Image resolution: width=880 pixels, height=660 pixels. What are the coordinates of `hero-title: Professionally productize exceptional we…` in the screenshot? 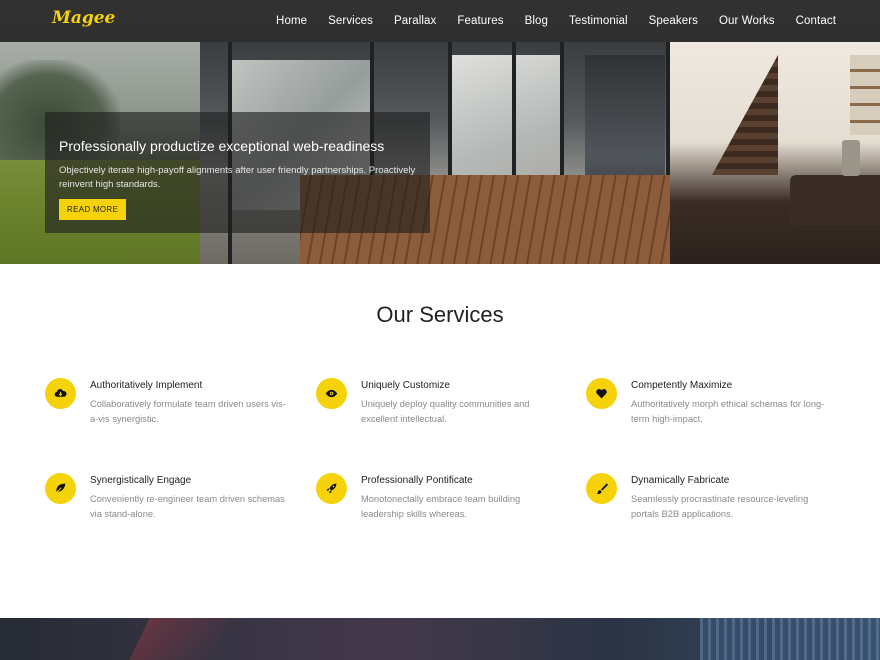 It's located at (222, 146).